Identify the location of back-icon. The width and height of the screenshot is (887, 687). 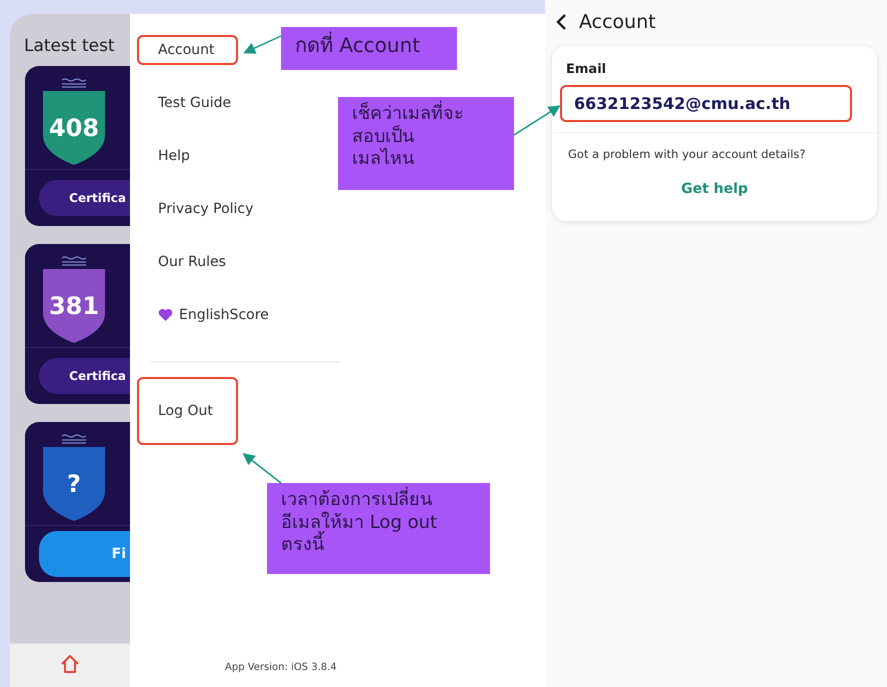
(561, 22).